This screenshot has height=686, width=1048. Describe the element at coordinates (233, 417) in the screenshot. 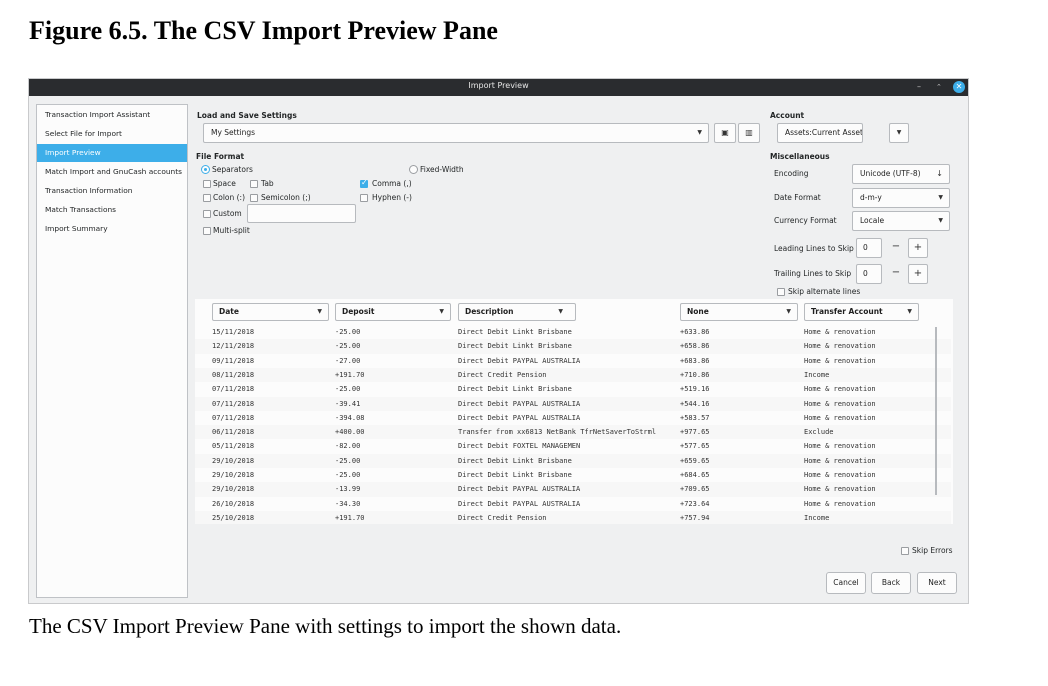

I see `cell-date: 07/11/2018` at that location.